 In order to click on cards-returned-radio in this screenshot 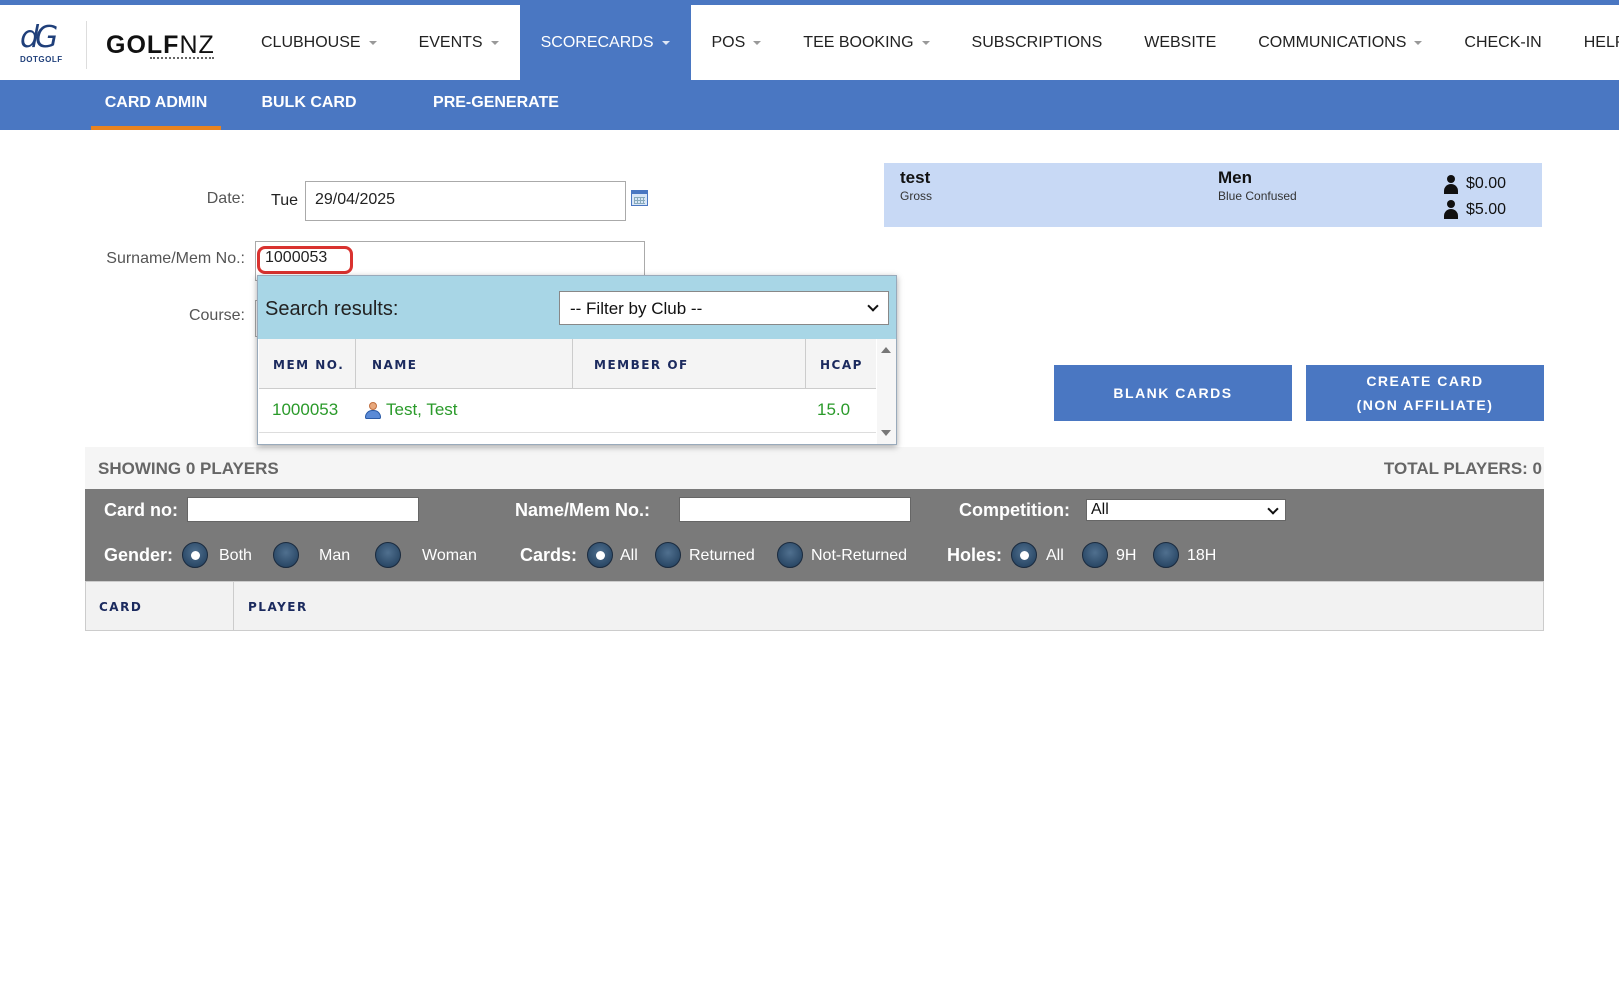, I will do `click(668, 555)`.